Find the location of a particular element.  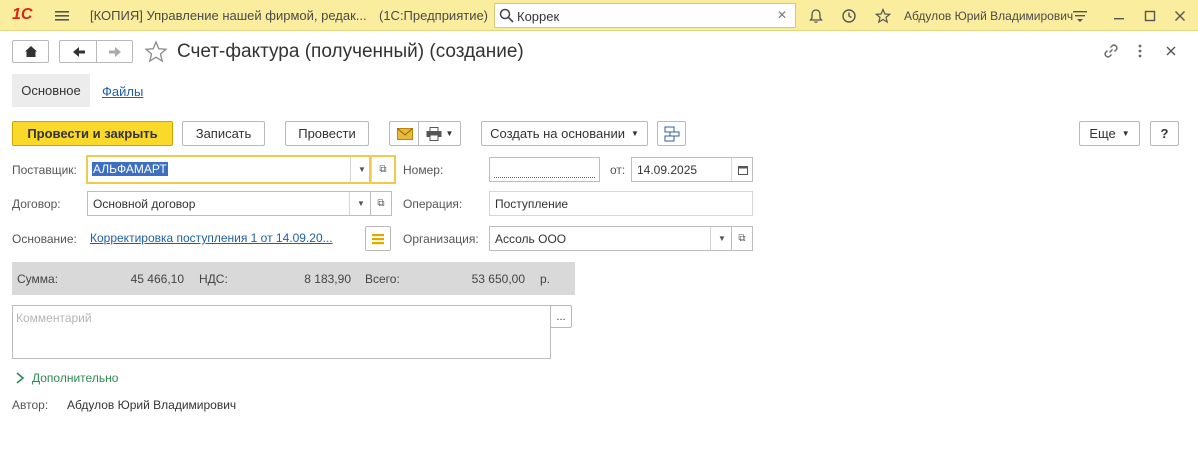

total-value: 53 650,00 is located at coordinates (498, 279).